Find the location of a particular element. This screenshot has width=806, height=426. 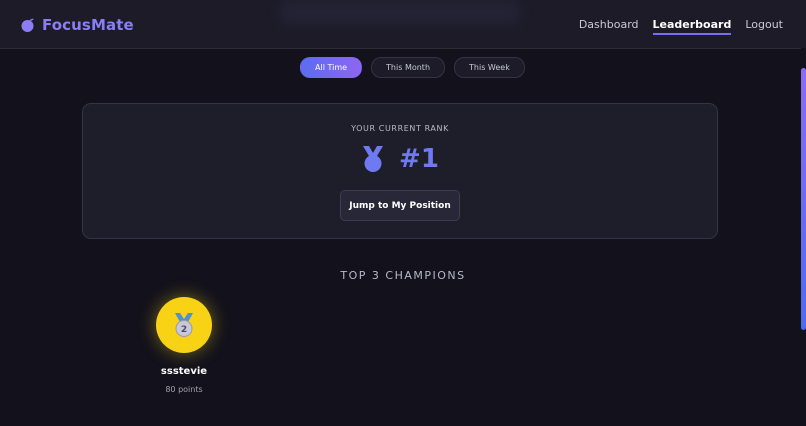

time-range-filter: All Time This Month This Week is located at coordinates (412, 67).